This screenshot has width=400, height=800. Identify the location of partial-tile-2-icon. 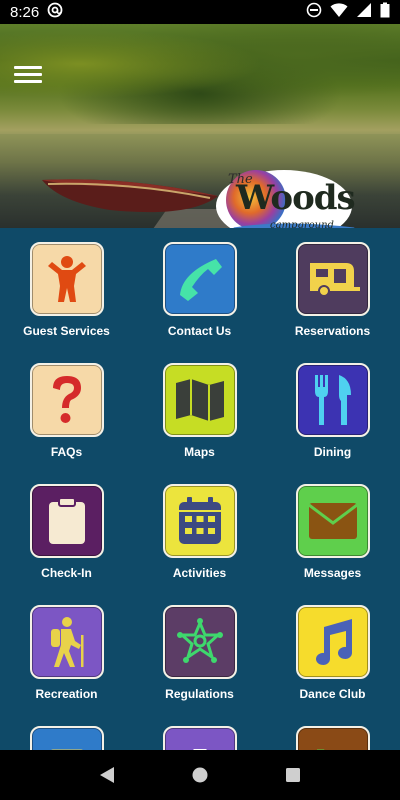
(199, 738).